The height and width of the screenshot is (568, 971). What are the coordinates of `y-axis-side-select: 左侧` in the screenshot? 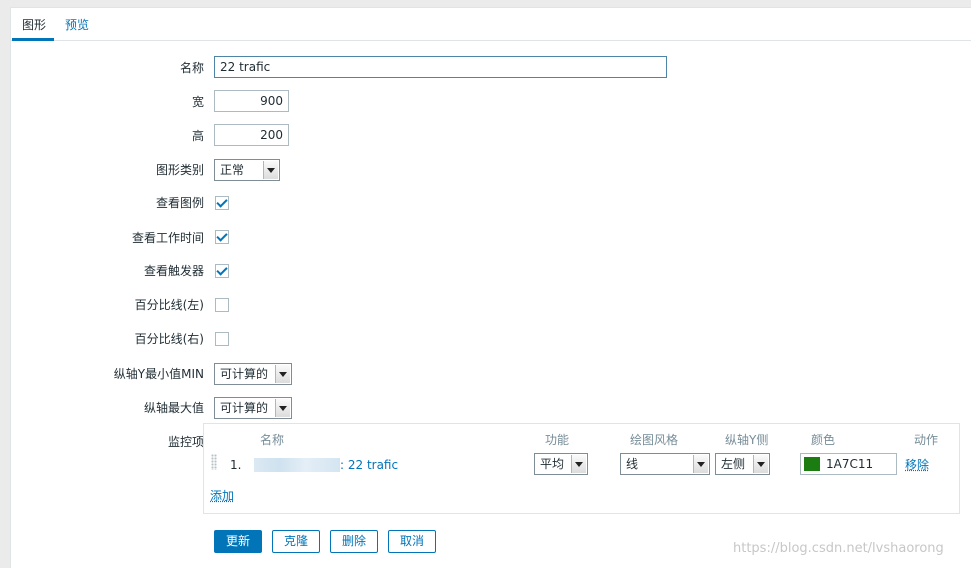 It's located at (742, 464).